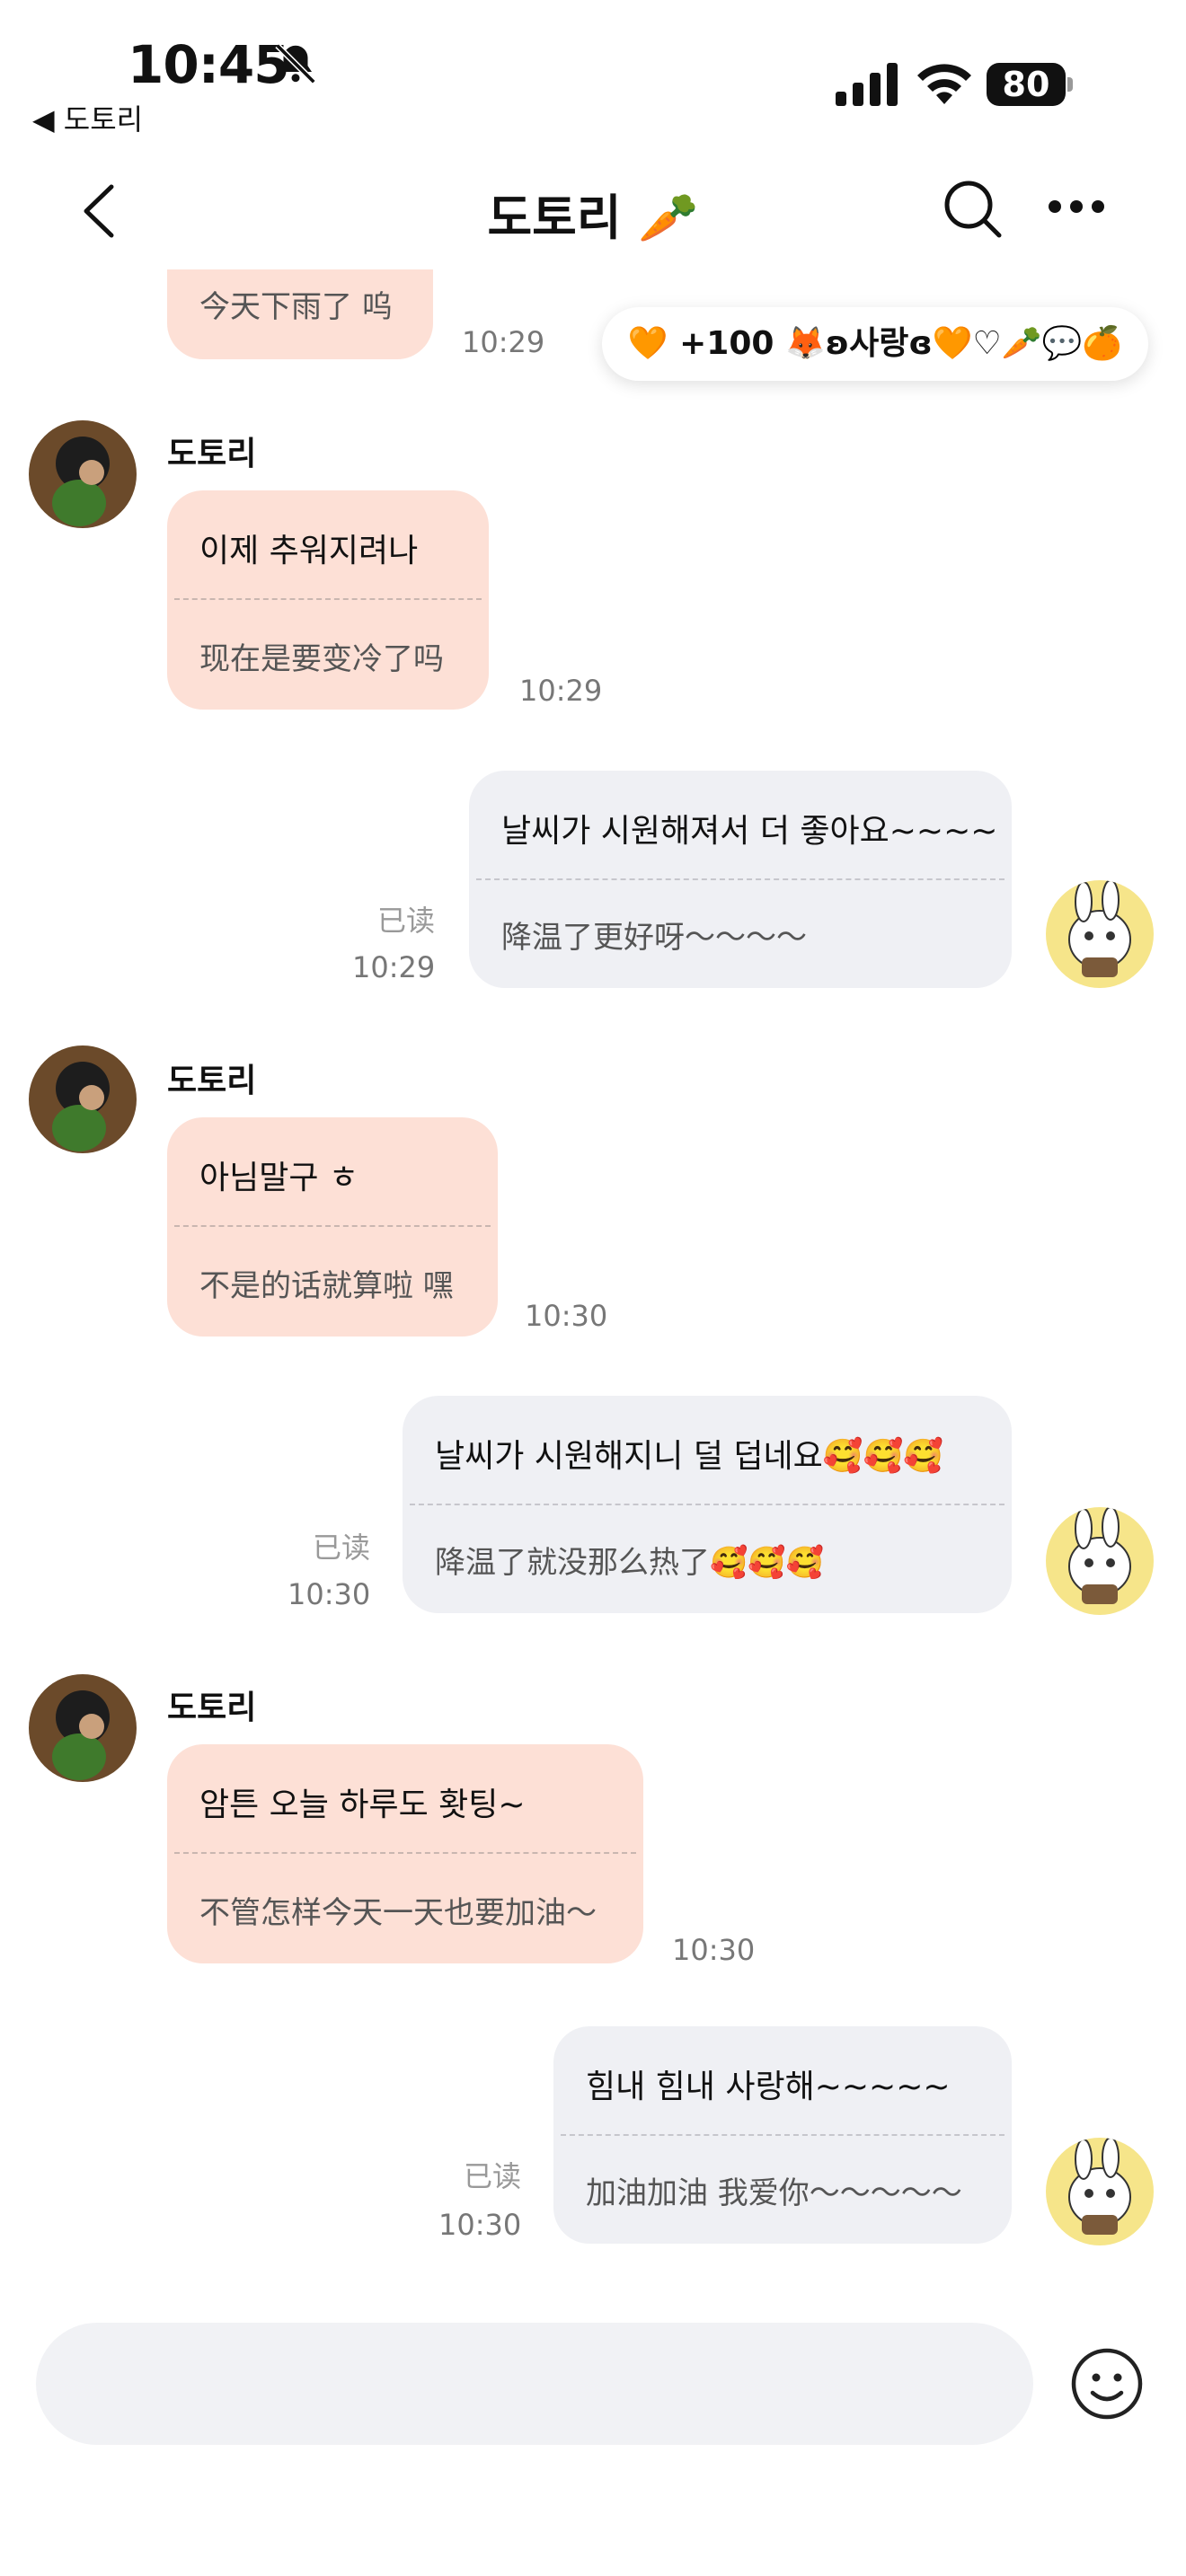 The image size is (1186, 2576). I want to click on message-translation: 降温了就没那么热了🥰🥰🥰, so click(630, 1563).